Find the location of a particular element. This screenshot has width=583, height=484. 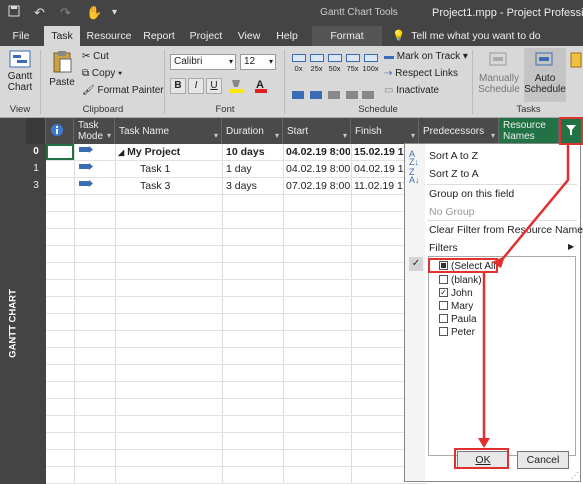

column-header-duration: Duration ▾ is located at coordinates (252, 131).